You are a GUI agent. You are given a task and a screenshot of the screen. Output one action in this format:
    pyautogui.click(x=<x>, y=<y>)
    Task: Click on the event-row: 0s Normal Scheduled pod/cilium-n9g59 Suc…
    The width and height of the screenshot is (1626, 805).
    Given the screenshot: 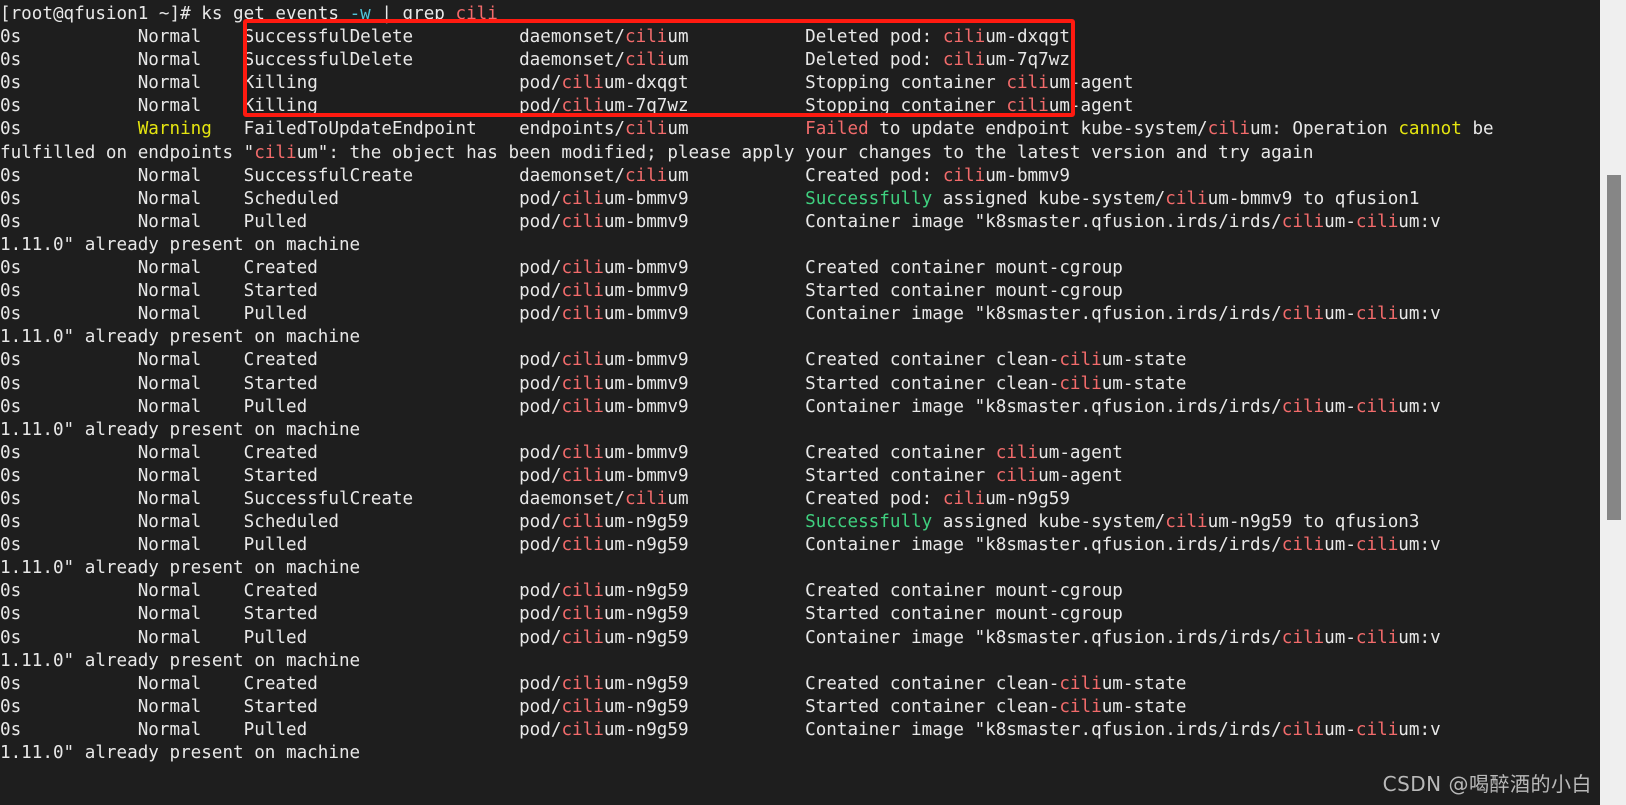 What is the action you would take?
    pyautogui.click(x=710, y=522)
    